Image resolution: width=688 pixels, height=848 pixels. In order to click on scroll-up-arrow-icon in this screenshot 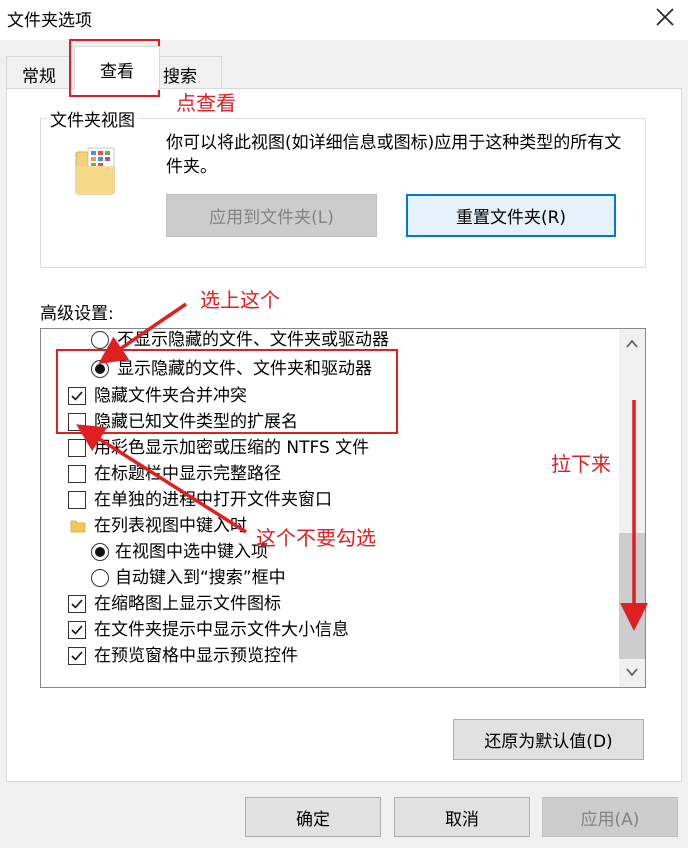, I will do `click(632, 344)`.